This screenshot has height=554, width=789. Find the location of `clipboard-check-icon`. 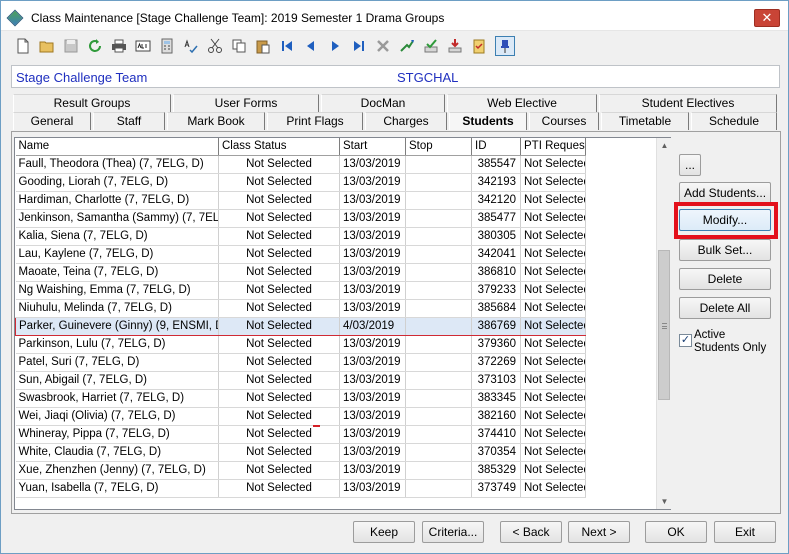

clipboard-check-icon is located at coordinates (479, 46).